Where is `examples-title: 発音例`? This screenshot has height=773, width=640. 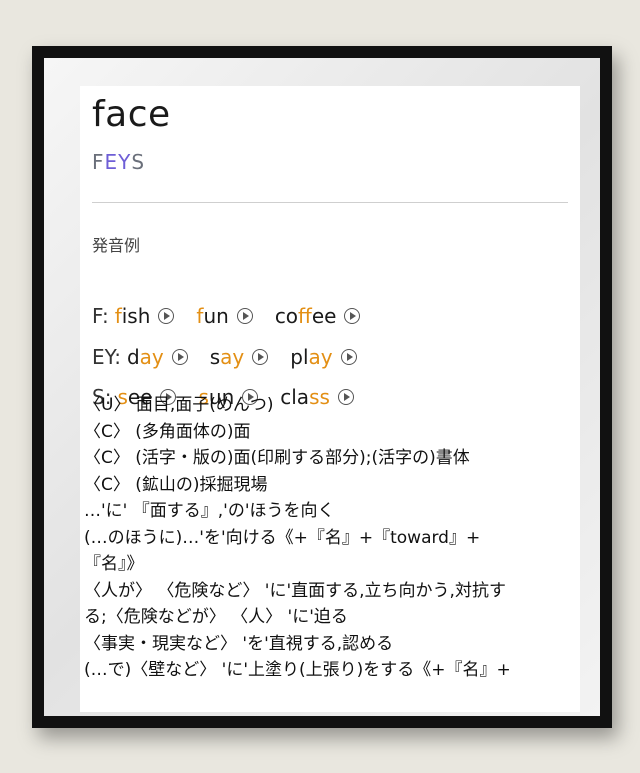
examples-title: 発音例 is located at coordinates (116, 245).